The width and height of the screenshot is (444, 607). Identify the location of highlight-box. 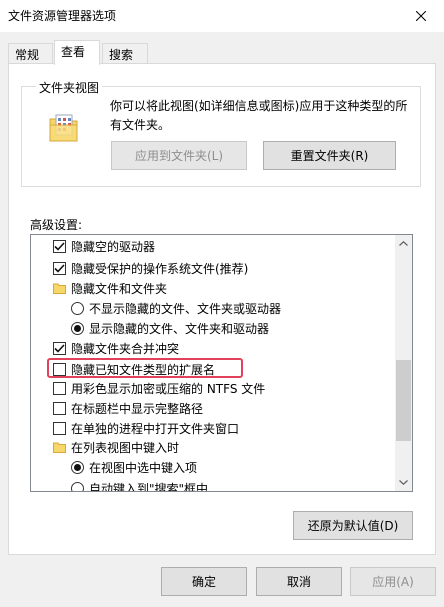
(145, 368).